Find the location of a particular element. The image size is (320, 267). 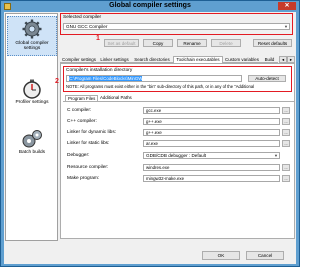

install-dir-field: C:\Program Files\CodeBlocks\MinGW is located at coordinates (154, 78).